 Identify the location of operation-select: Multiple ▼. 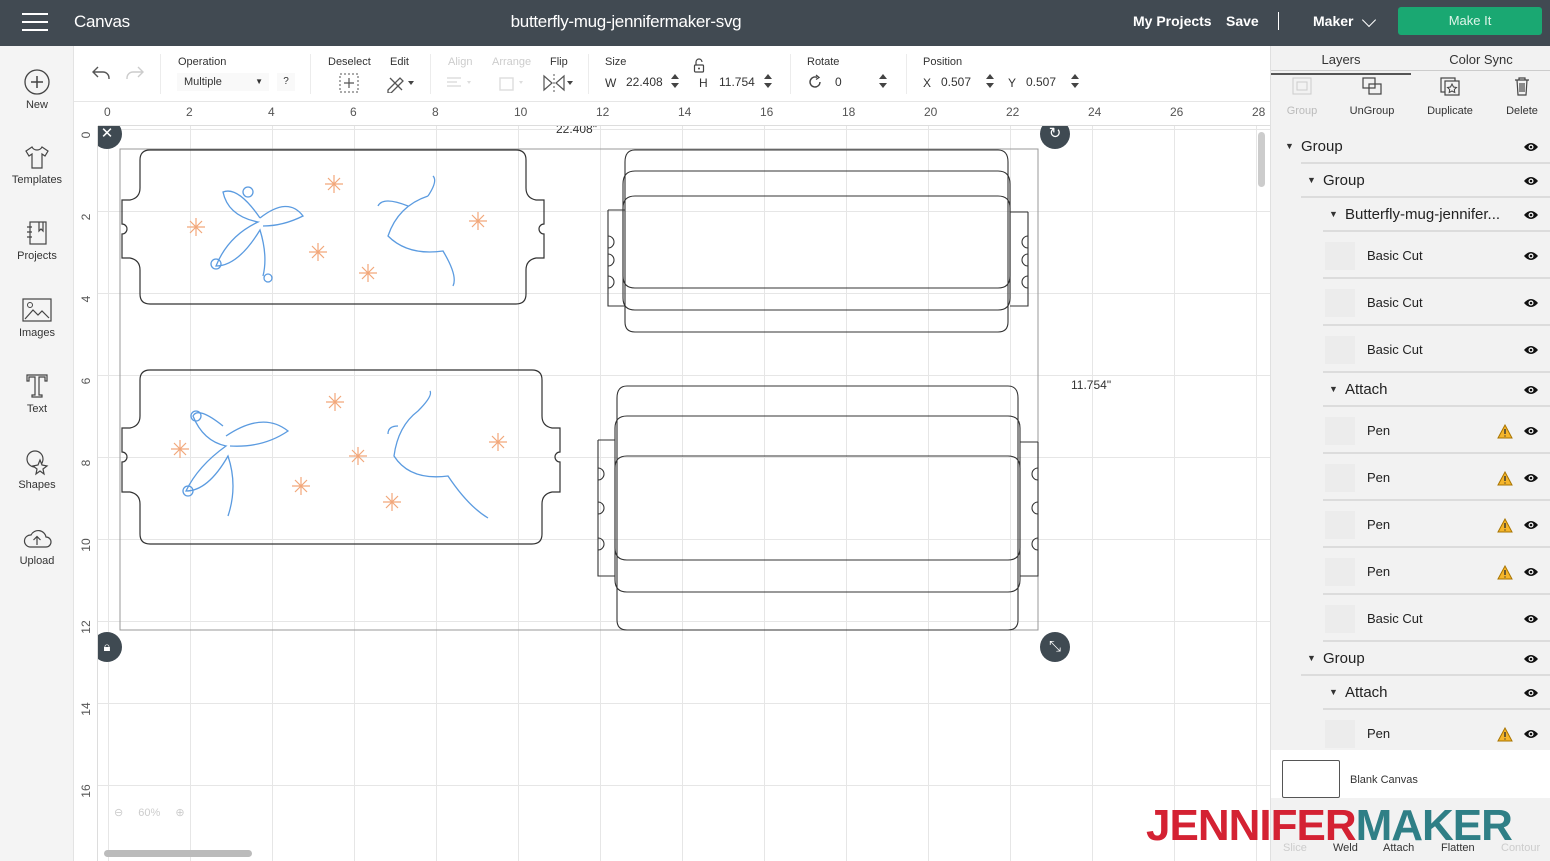
(223, 82).